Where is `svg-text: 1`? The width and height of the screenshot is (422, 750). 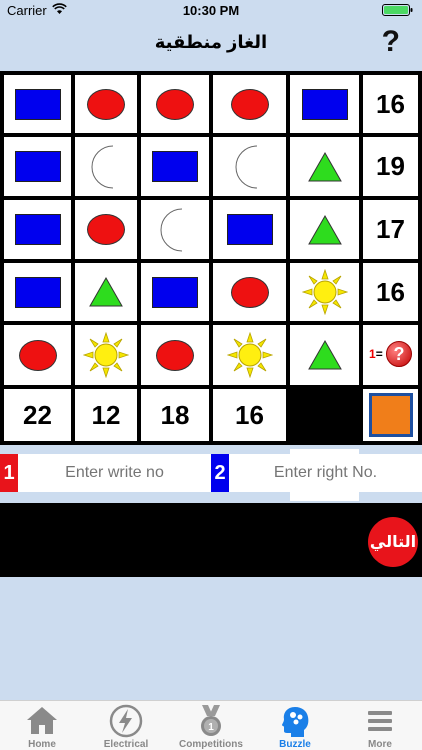
svg-text: 1 is located at coordinates (211, 727).